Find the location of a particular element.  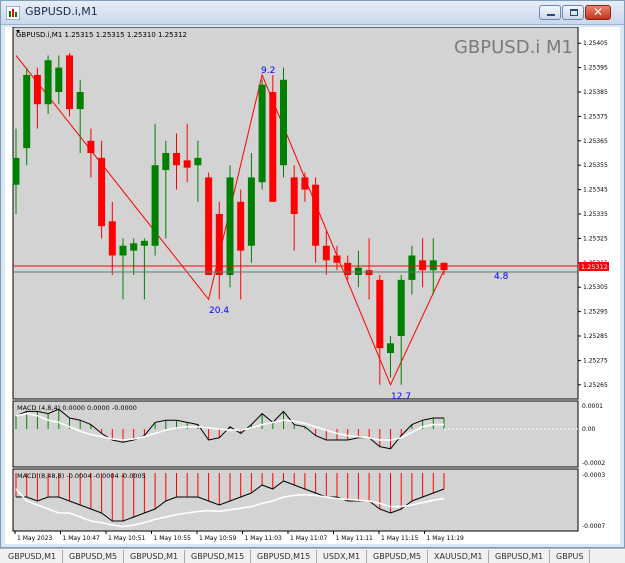

price-axis-label: 1.25395 is located at coordinates (595, 68).